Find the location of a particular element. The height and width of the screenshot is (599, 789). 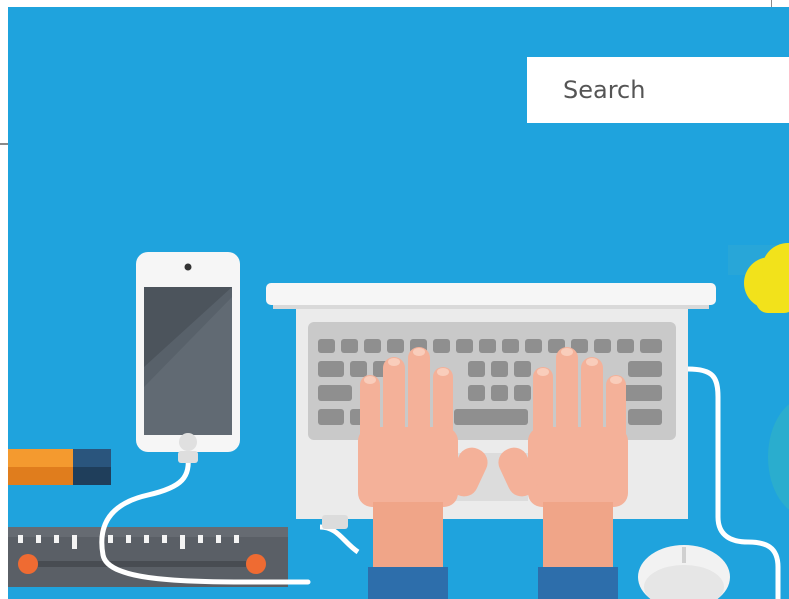

left-sleeve is located at coordinates (408, 583).